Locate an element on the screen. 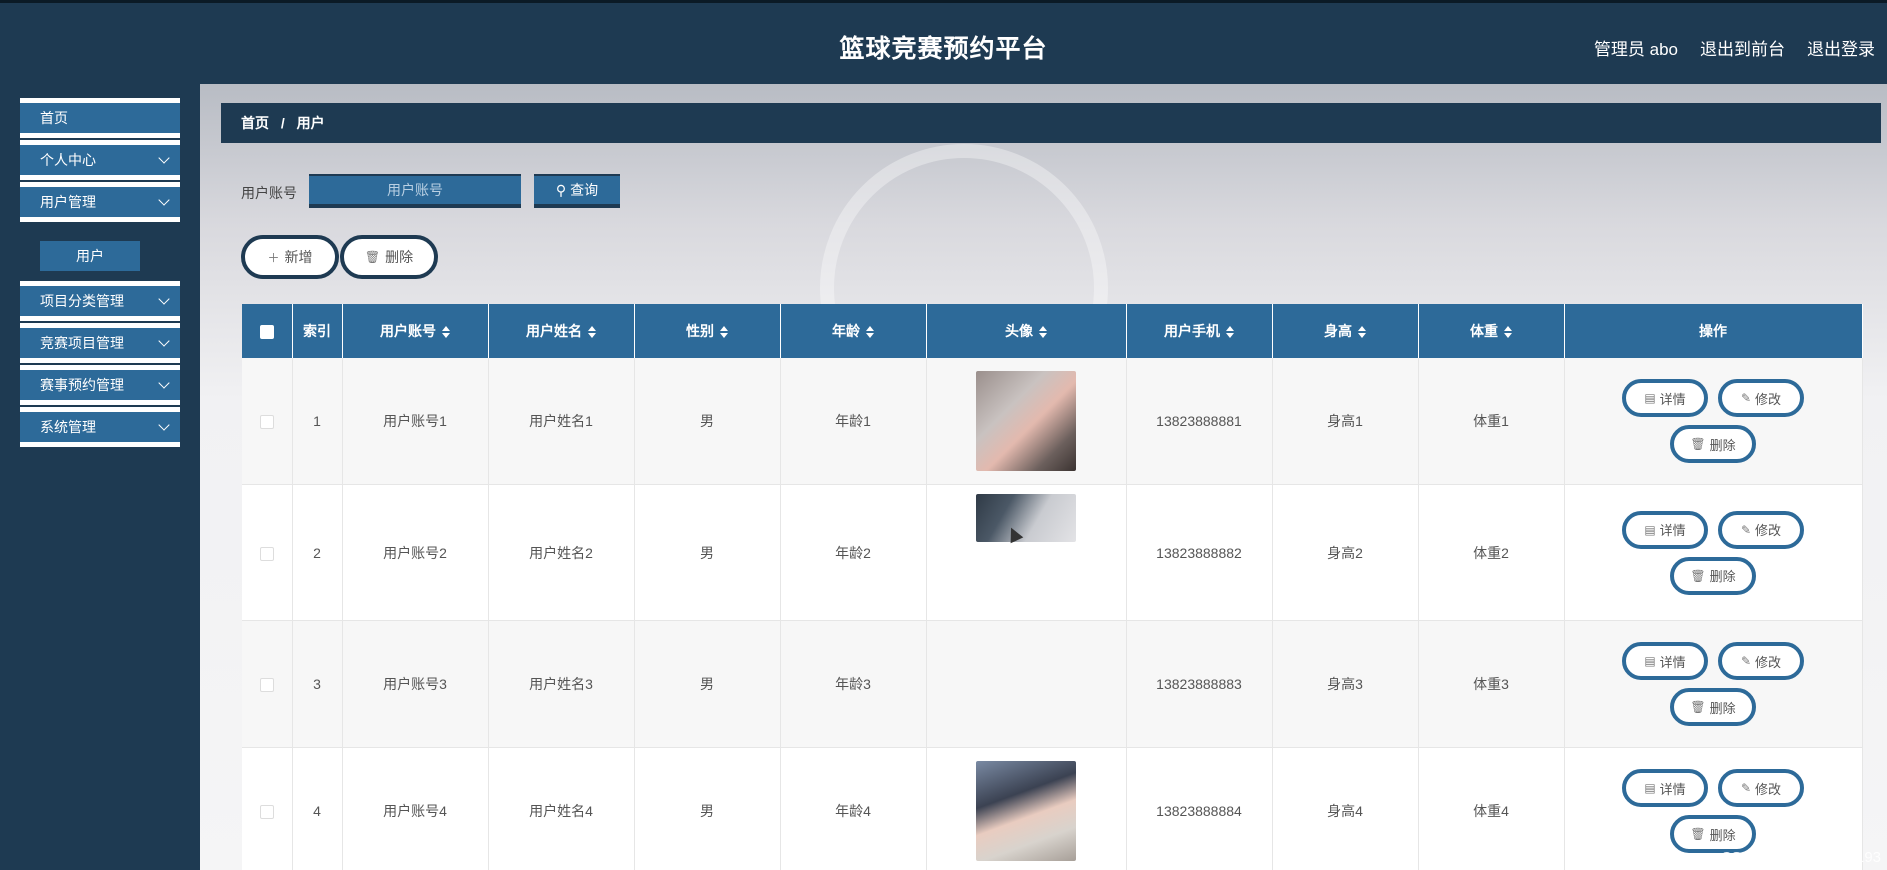 Image resolution: width=1887 pixels, height=870 pixels. select-all-cell is located at coordinates (267, 331).